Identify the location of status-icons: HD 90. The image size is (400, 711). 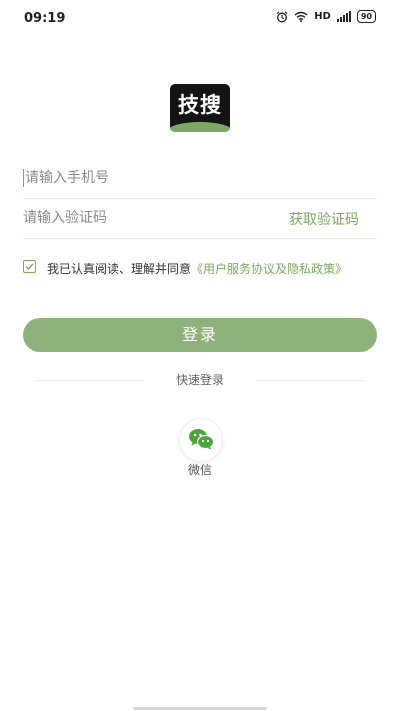
(326, 16).